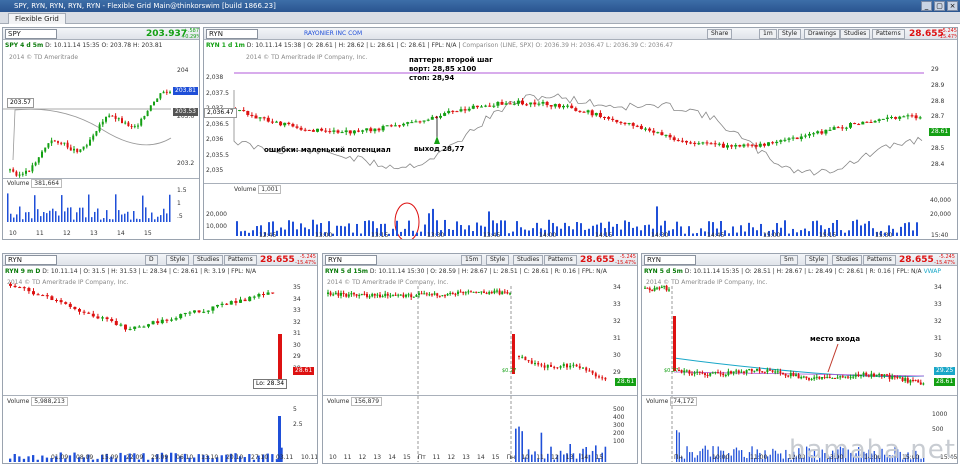 This screenshot has height=465, width=960. I want to click on style-button: Style, so click(790, 34).